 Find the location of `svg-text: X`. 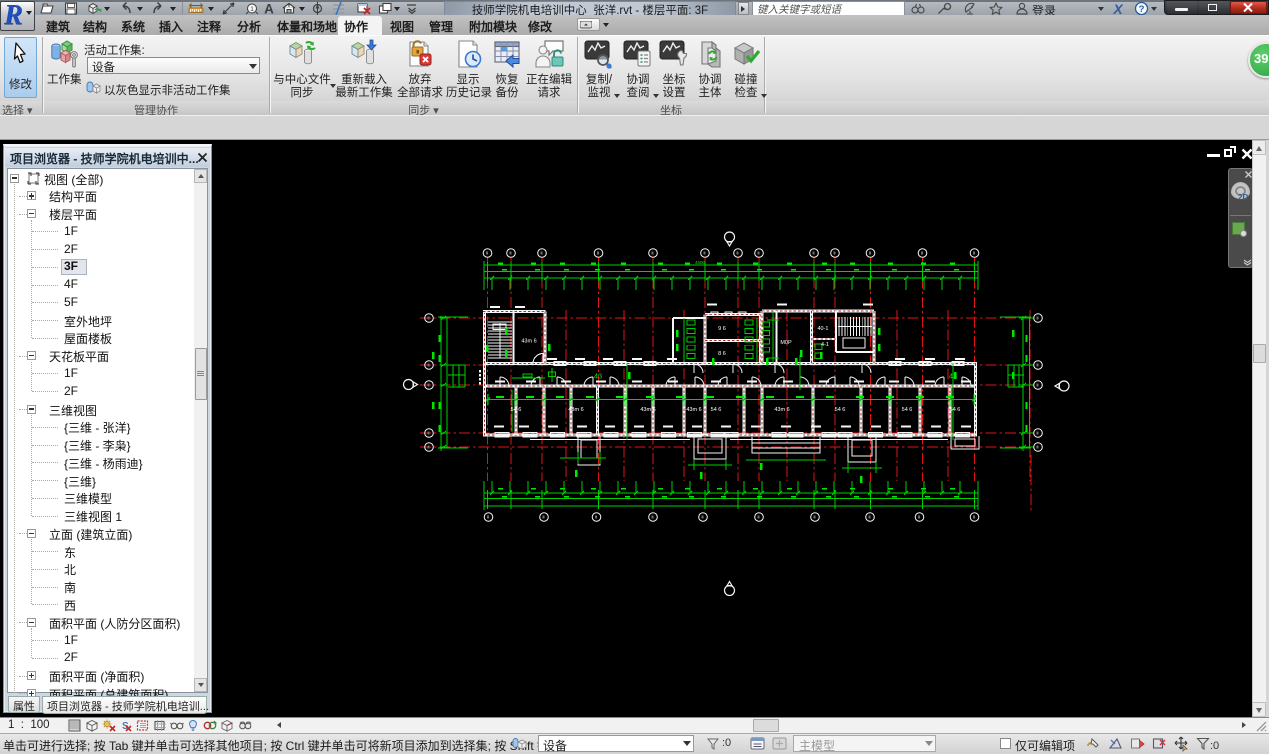

svg-text: X is located at coordinates (1118, 8).